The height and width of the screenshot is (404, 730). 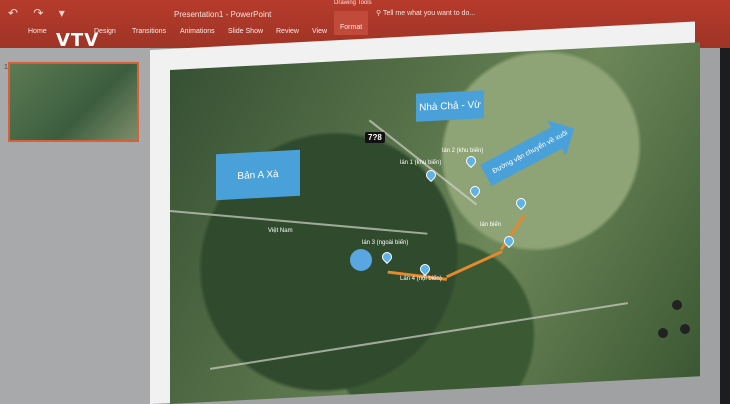 What do you see at coordinates (149, 31) in the screenshot?
I see `tab-transitions: Transitions` at bounding box center [149, 31].